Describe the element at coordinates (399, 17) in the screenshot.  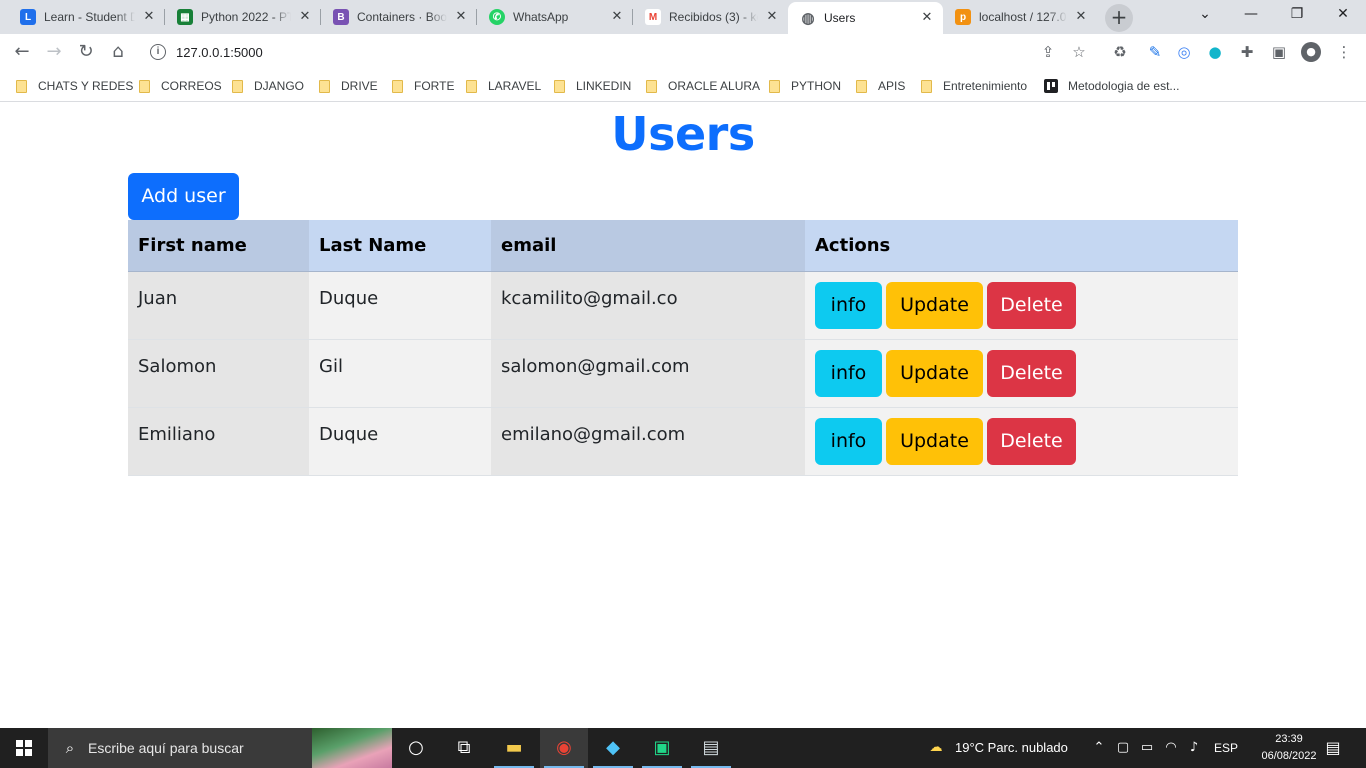
I see `tab-containers-bootstrap: B Containers · Boot ✕` at that location.